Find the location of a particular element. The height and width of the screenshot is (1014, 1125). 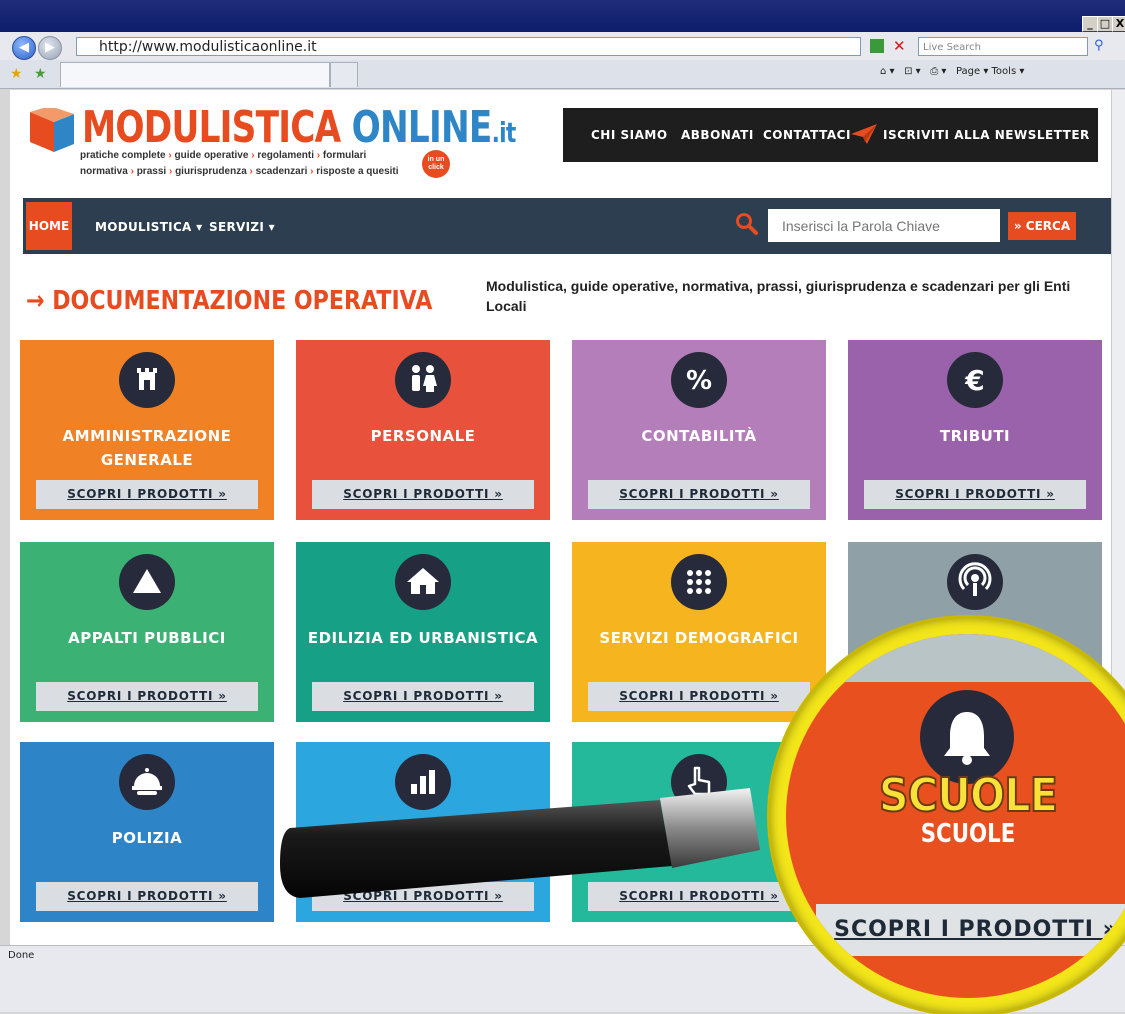

status-text: Done is located at coordinates (21, 955).